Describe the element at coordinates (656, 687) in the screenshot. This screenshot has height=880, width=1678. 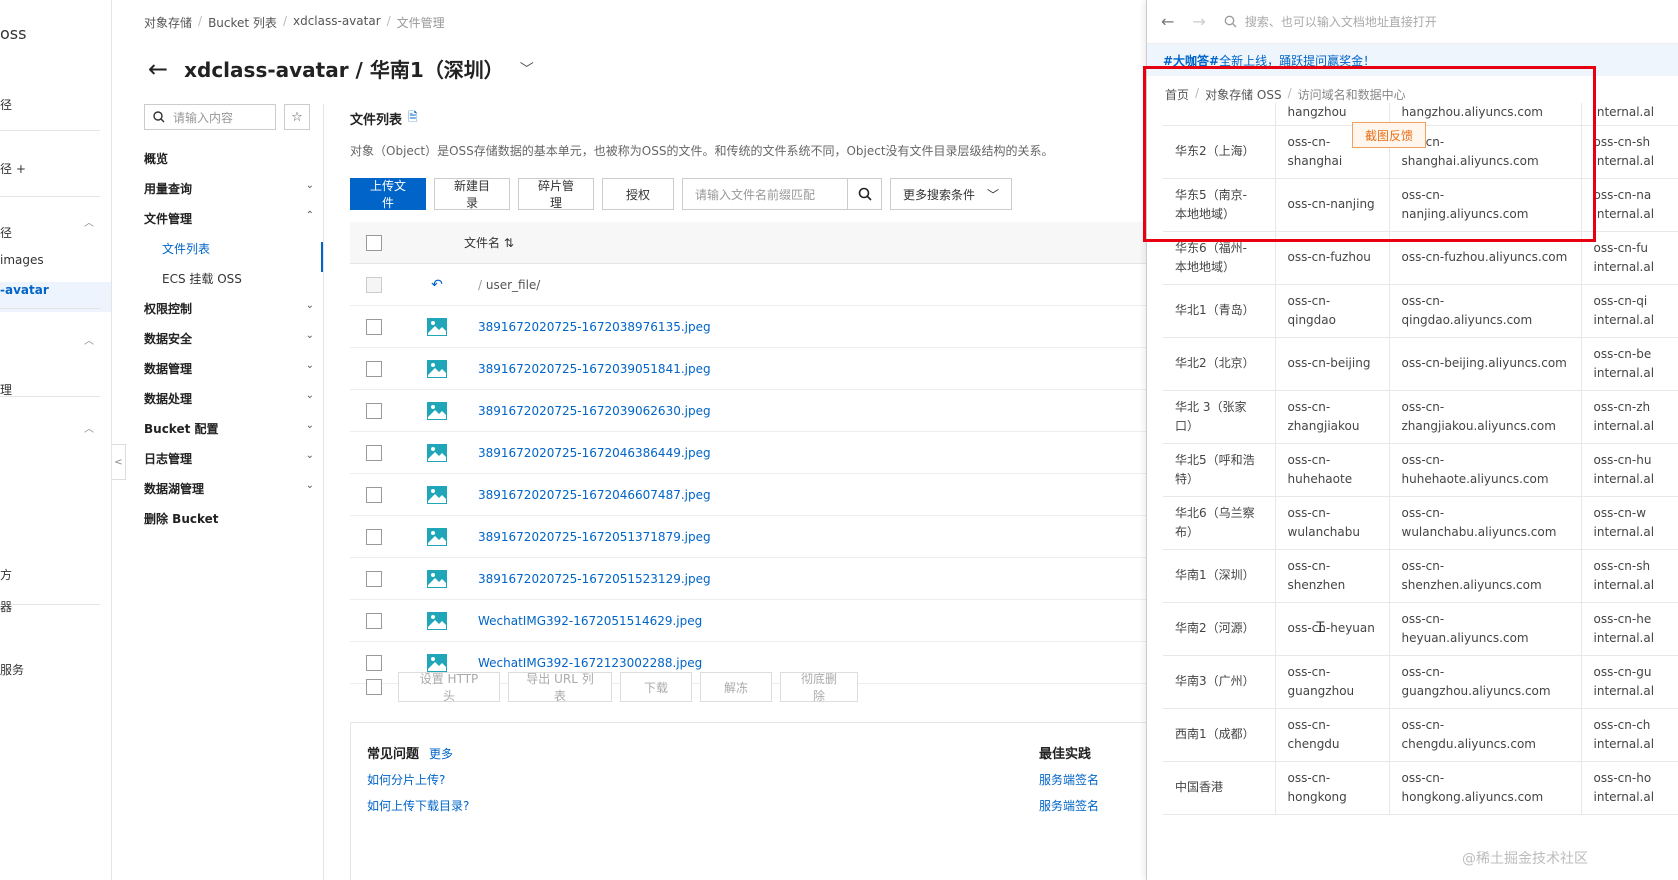
I see `download-button: 下载` at that location.